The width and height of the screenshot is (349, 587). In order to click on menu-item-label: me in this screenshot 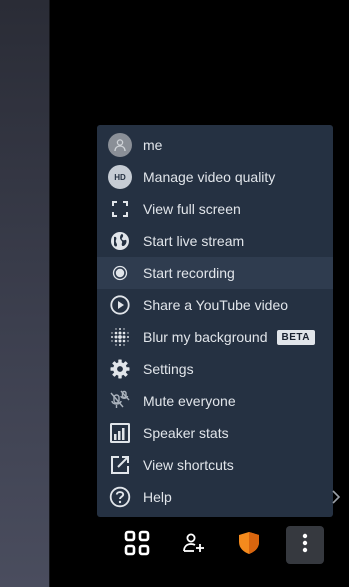, I will do `click(153, 145)`.